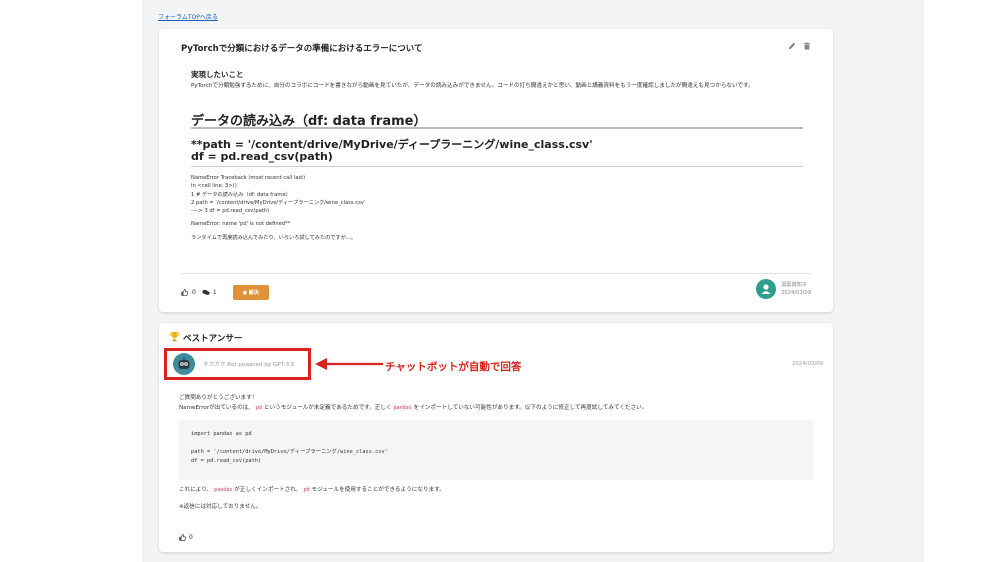 This screenshot has height=562, width=1000. What do you see at coordinates (216, 407) in the screenshot?
I see `answer-text: NameErrorが出ているのは、` at bounding box center [216, 407].